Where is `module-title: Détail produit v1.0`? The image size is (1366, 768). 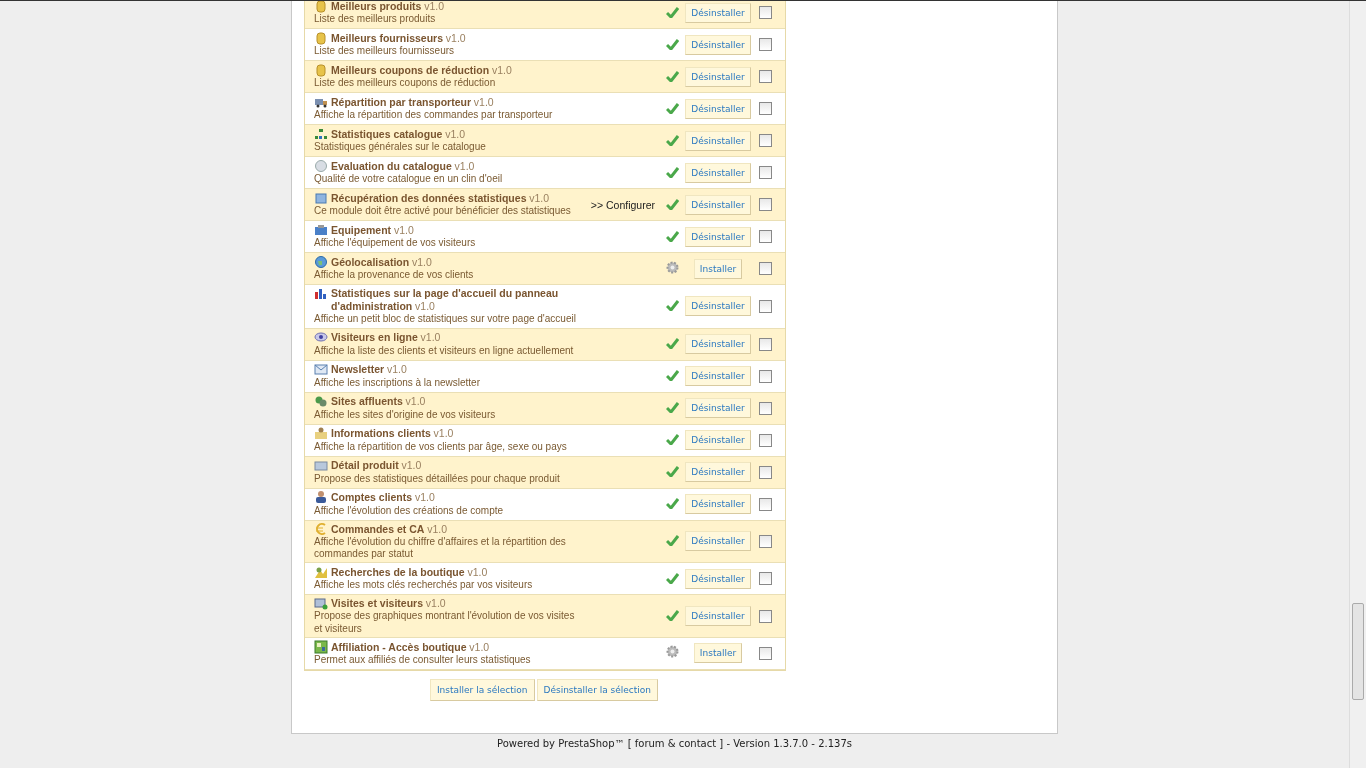 module-title: Détail produit v1.0 is located at coordinates (376, 466).